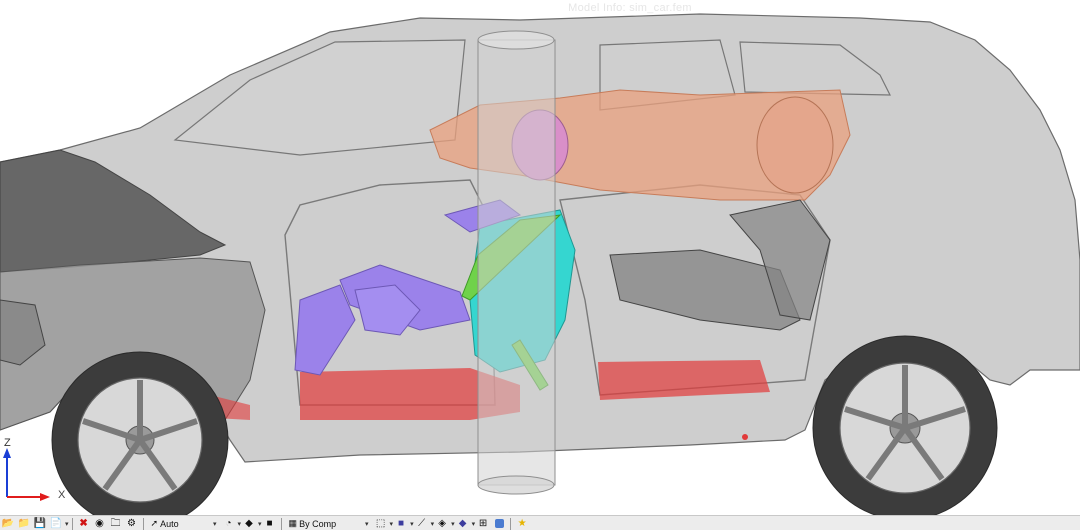 The width and height of the screenshot is (1080, 530). Describe the element at coordinates (24, 523) in the screenshot. I see `import-icon: 📁` at that location.